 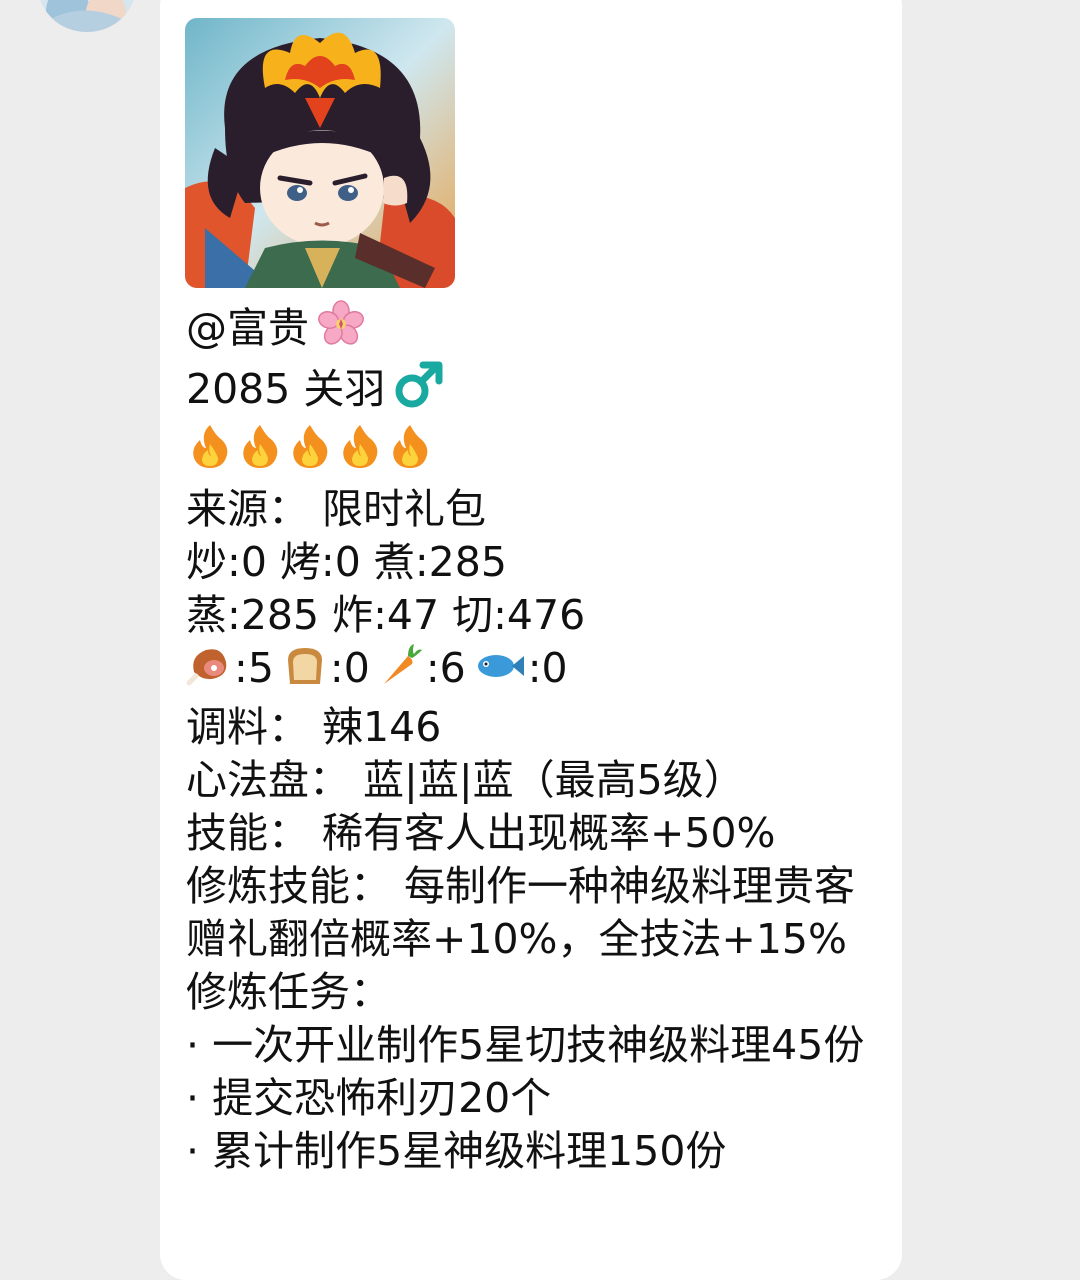 I want to click on cherry-blossom-icon, so click(x=341, y=330).